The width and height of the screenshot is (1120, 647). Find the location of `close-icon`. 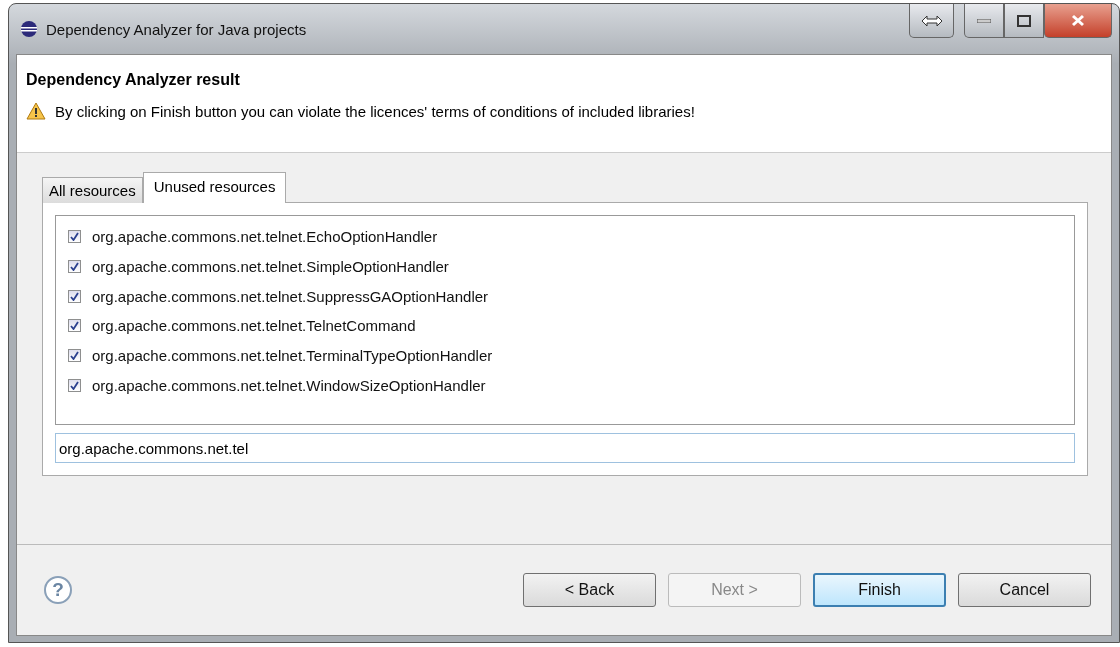

close-icon is located at coordinates (1078, 20).